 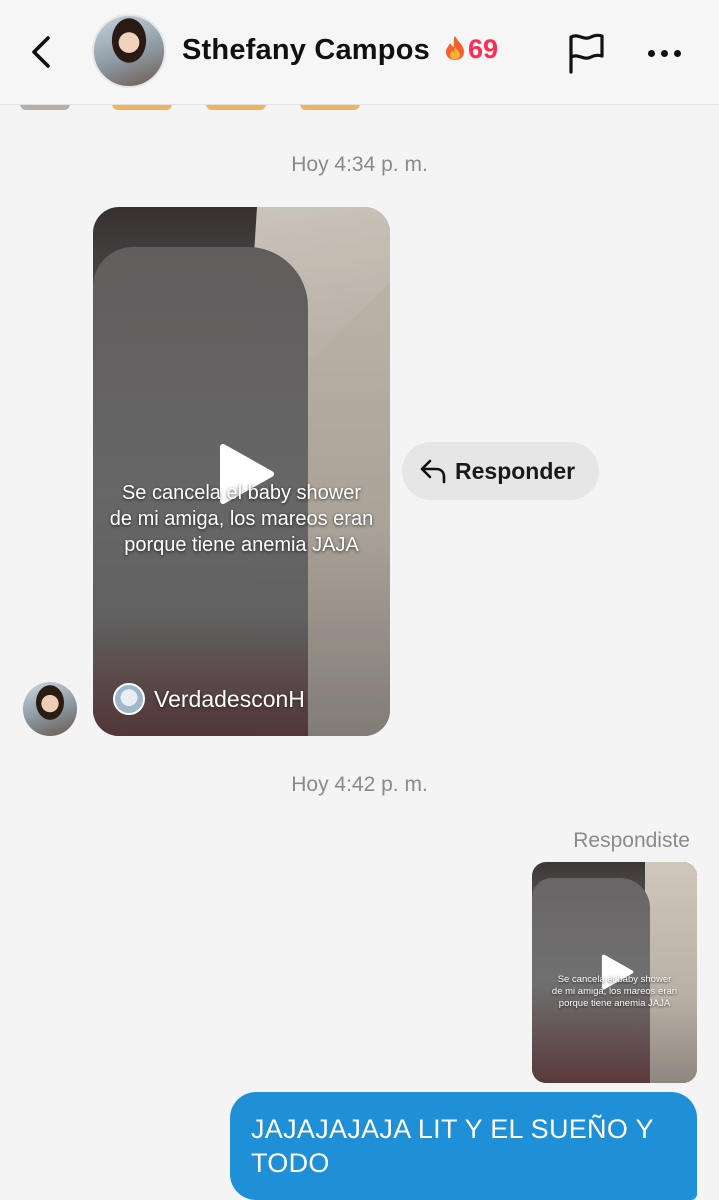 I want to click on author-avatar, so click(x=129, y=699).